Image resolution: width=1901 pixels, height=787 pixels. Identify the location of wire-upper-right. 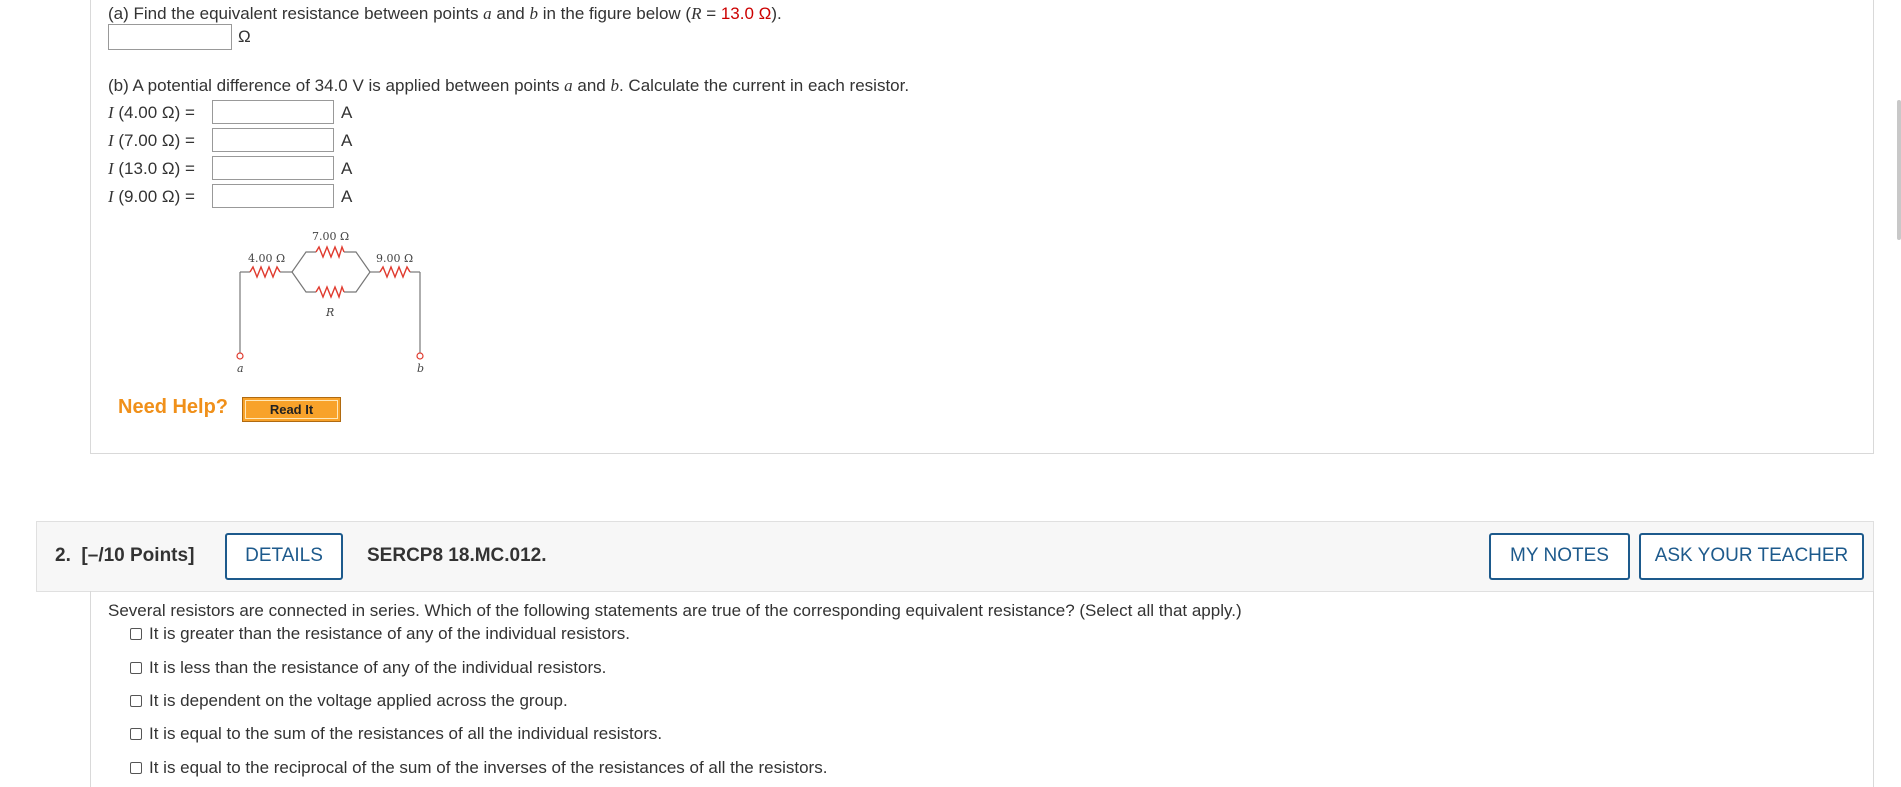
(357, 262).